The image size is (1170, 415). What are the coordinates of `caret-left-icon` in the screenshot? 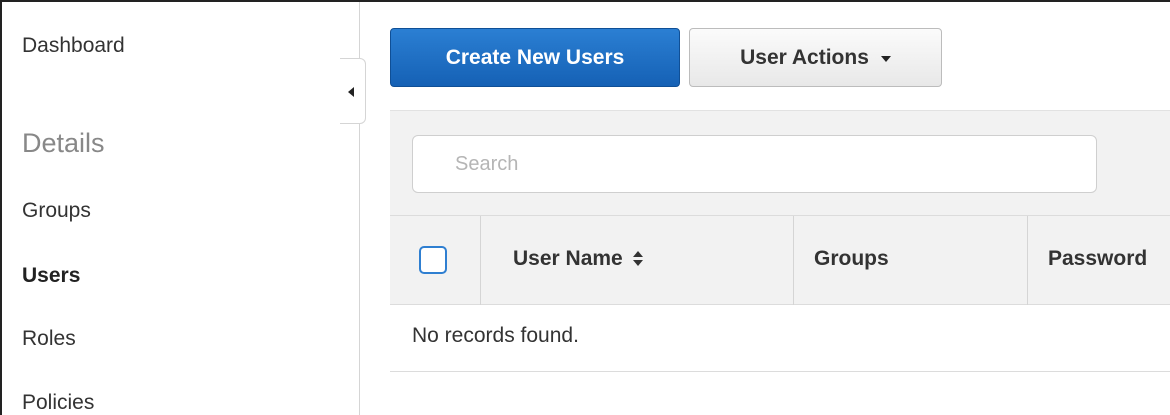 It's located at (351, 92).